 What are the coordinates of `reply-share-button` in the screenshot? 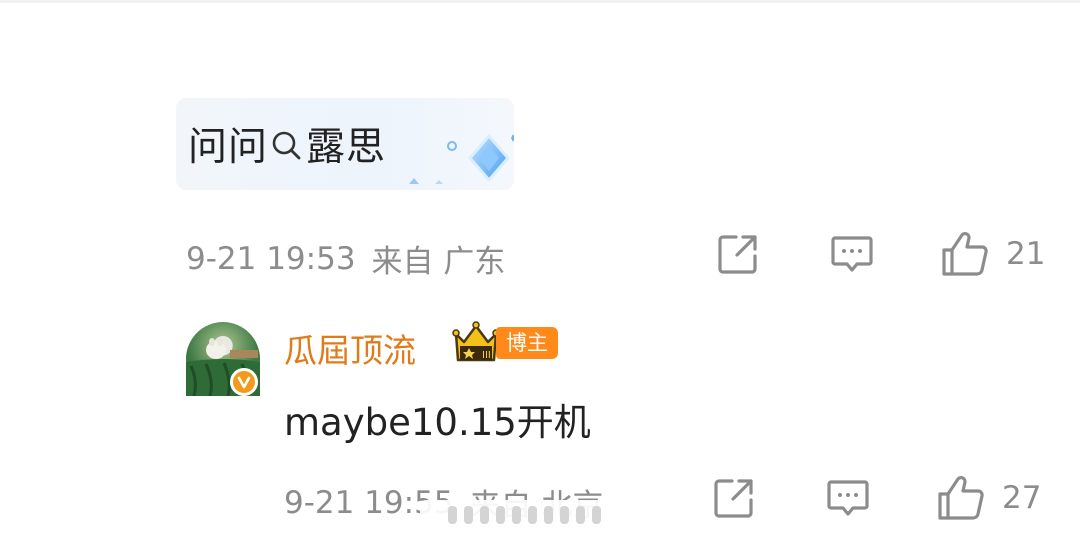 It's located at (734, 498).